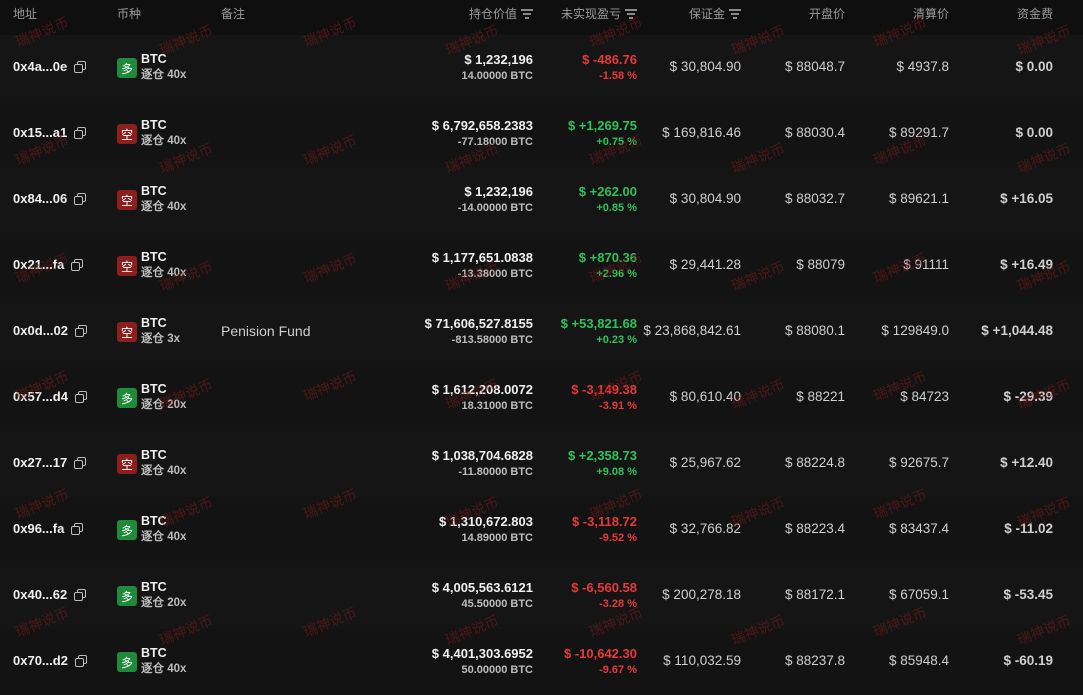 Image resolution: width=1083 pixels, height=695 pixels. Describe the element at coordinates (501, 13) in the screenshot. I see `header-value-sort: 持仓价值` at that location.